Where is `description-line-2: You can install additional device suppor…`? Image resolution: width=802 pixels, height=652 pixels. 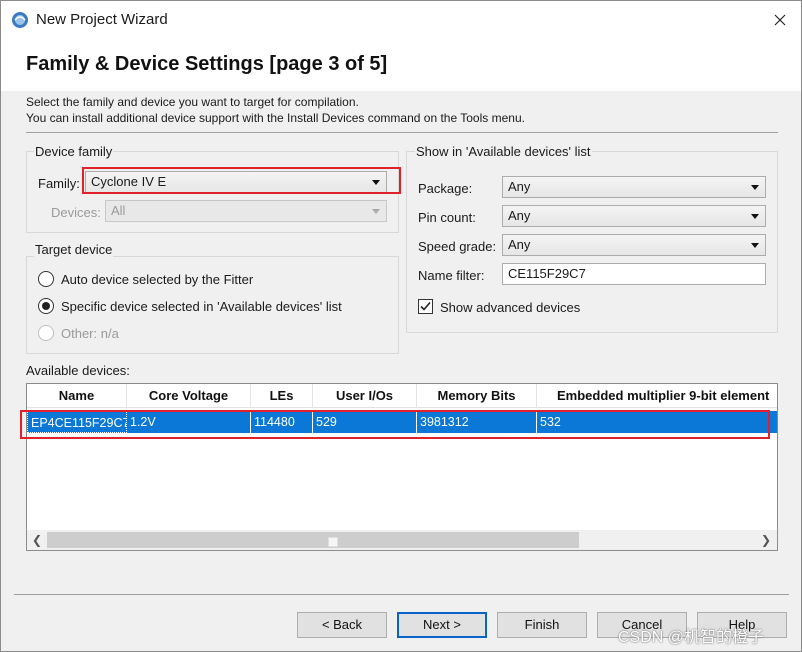 description-line-2: You can install additional device suppor… is located at coordinates (275, 118).